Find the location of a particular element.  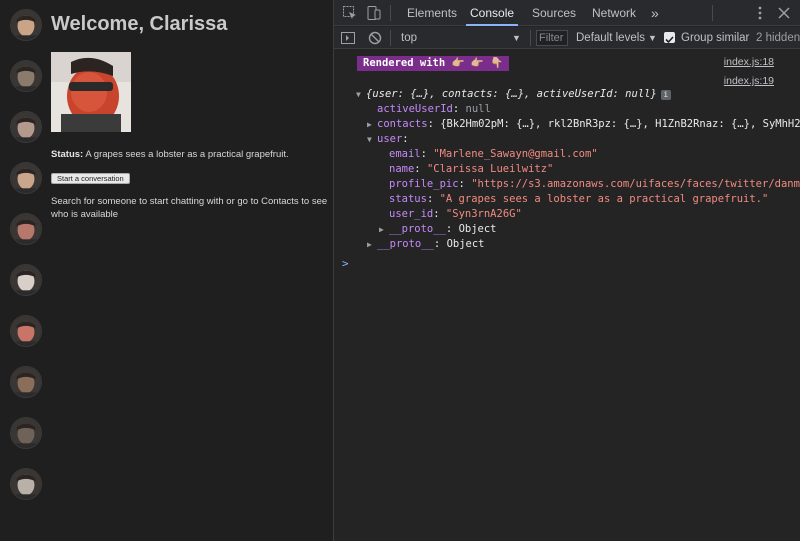

profile-picture is located at coordinates (91, 92).